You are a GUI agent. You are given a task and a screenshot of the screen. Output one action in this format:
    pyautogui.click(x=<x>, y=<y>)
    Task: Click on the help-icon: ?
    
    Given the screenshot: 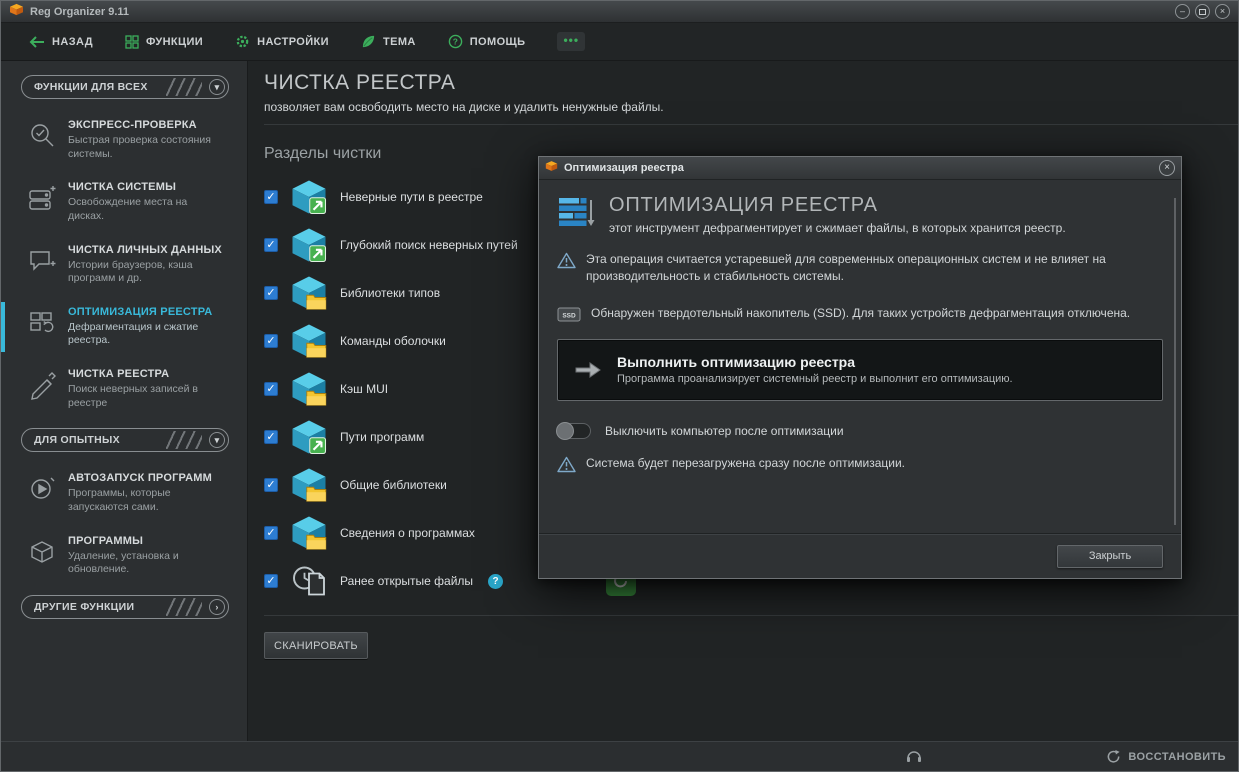 What is the action you would take?
    pyautogui.click(x=496, y=581)
    